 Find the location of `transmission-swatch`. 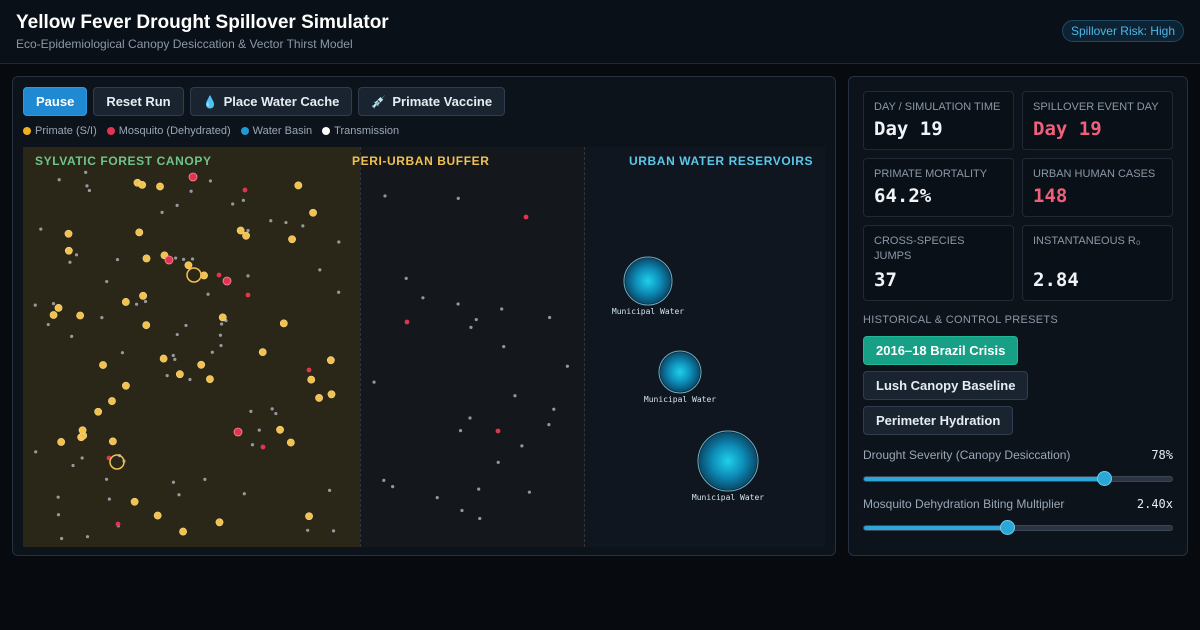

transmission-swatch is located at coordinates (326, 131).